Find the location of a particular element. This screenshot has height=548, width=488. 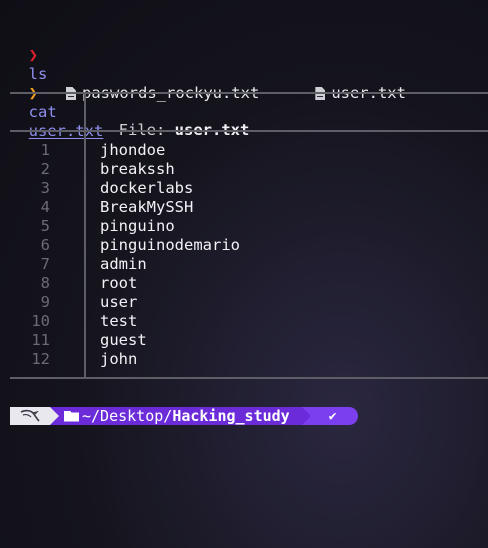

line-number: 11 is located at coordinates (40, 340).